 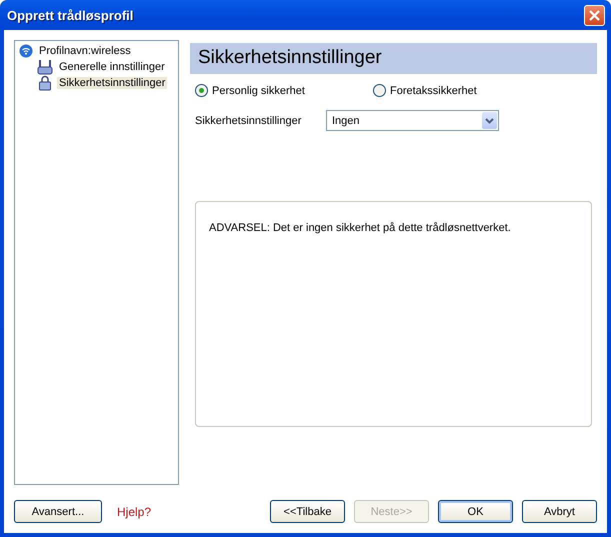 I want to click on radio-label: Personlig sikkerhet, so click(x=258, y=90).